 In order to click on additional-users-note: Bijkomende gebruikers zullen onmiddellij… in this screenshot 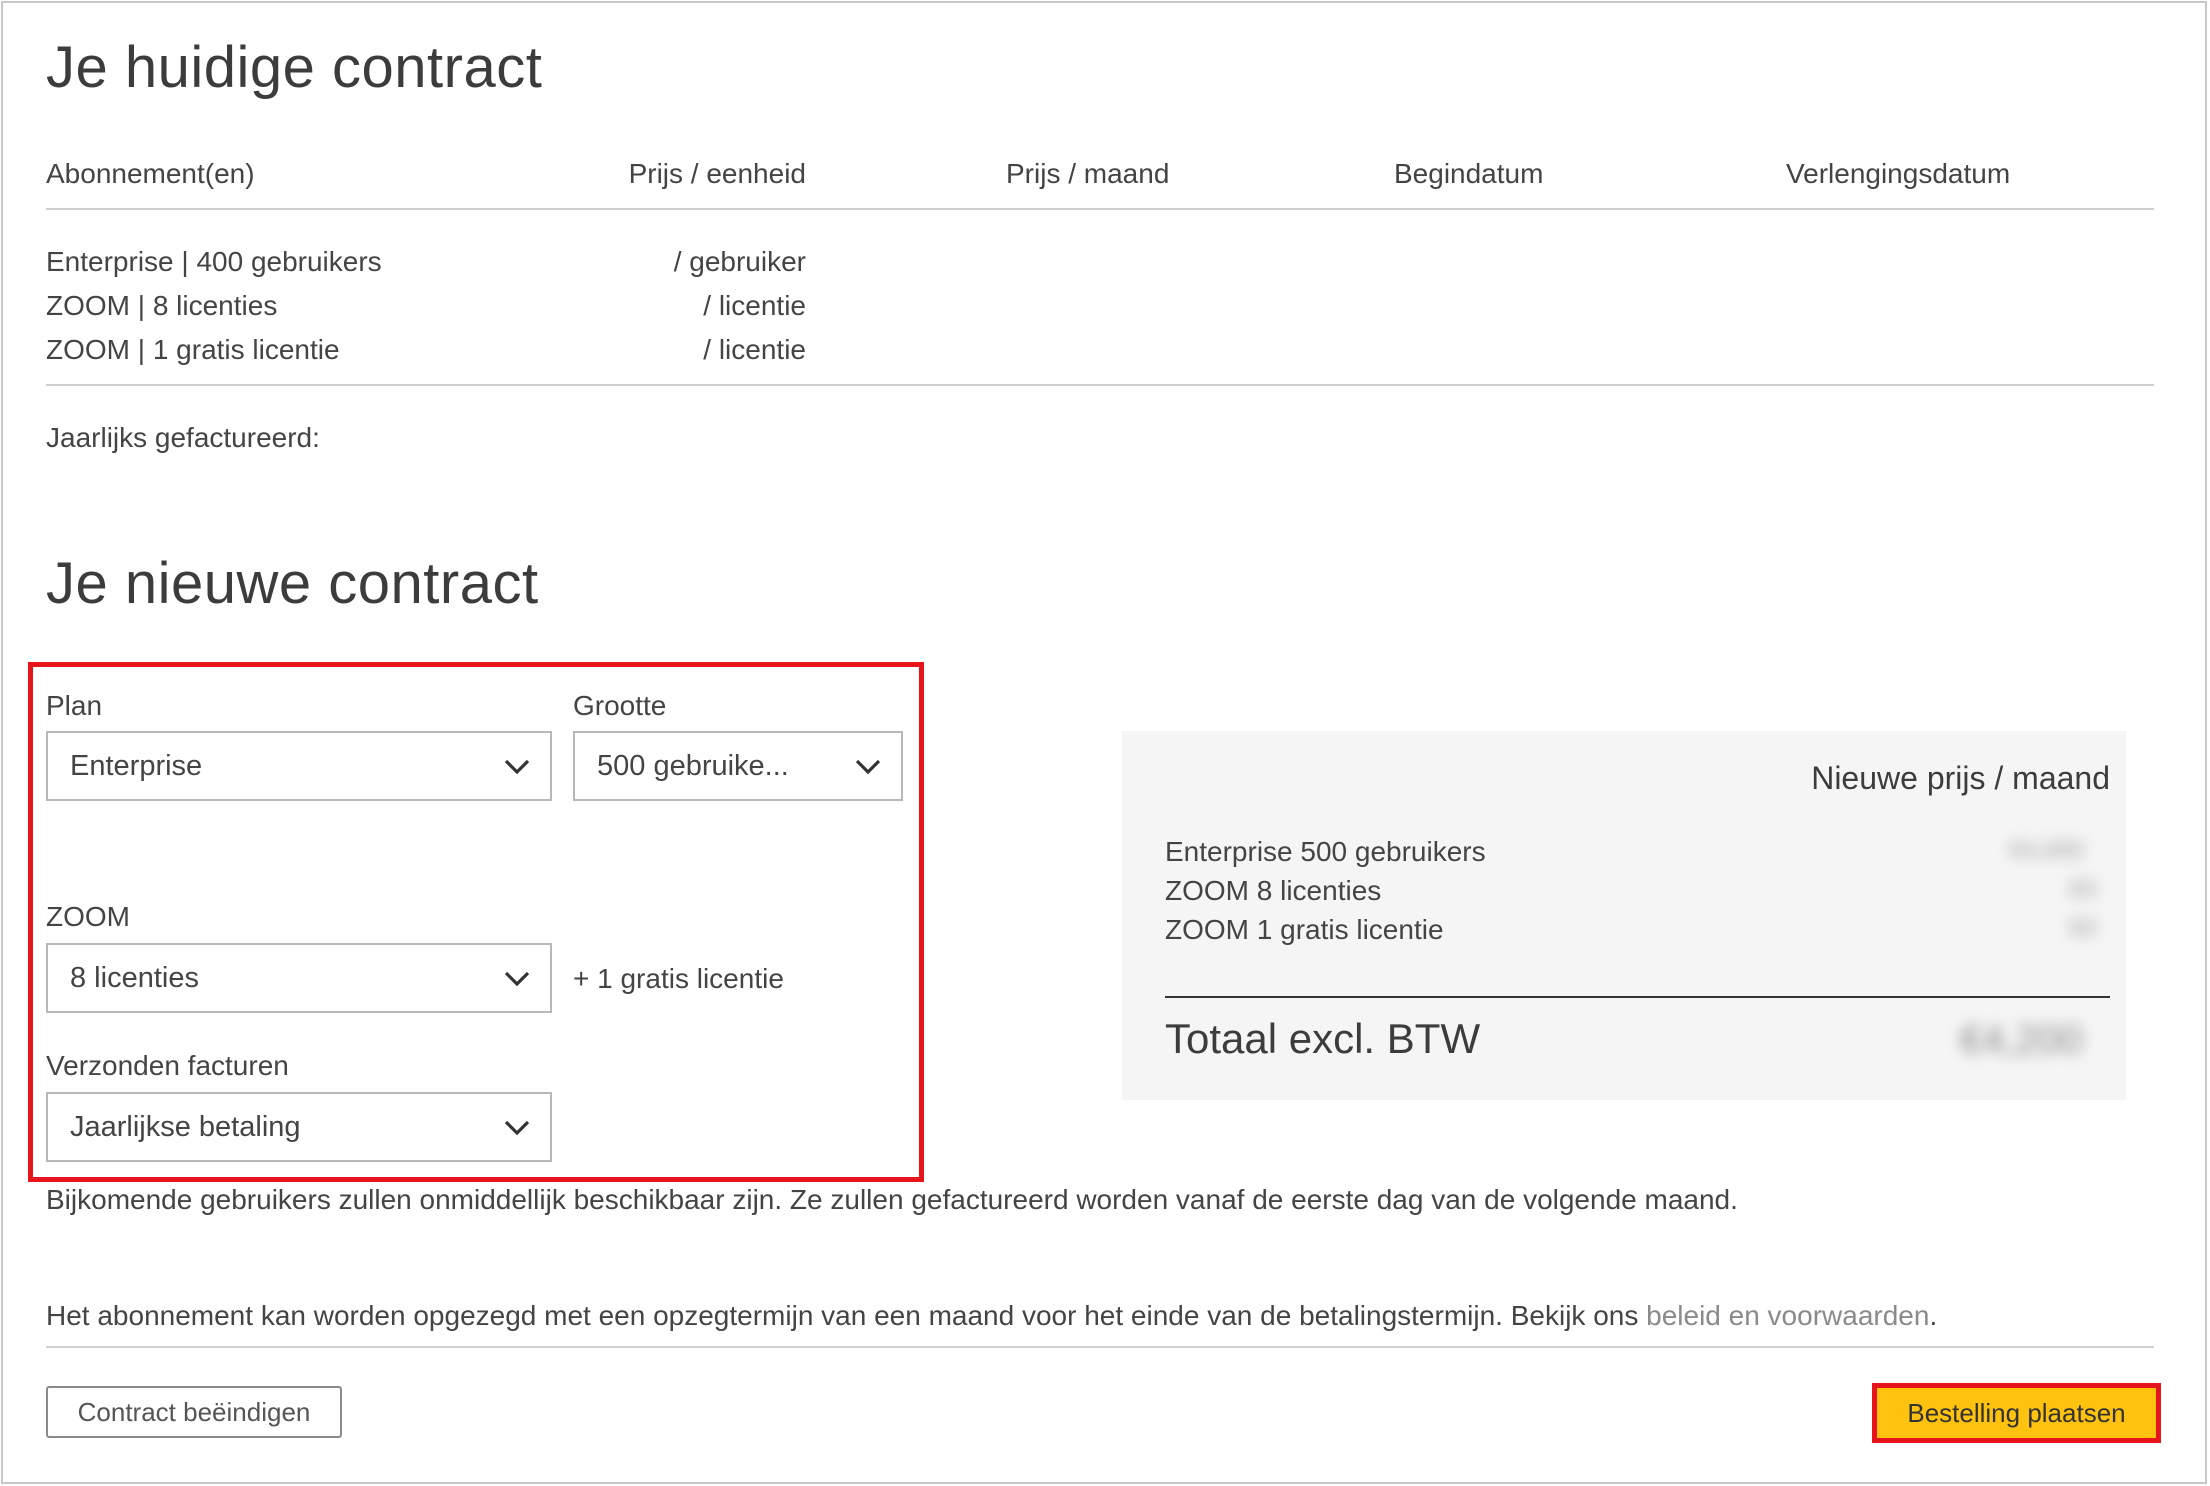, I will do `click(892, 1199)`.